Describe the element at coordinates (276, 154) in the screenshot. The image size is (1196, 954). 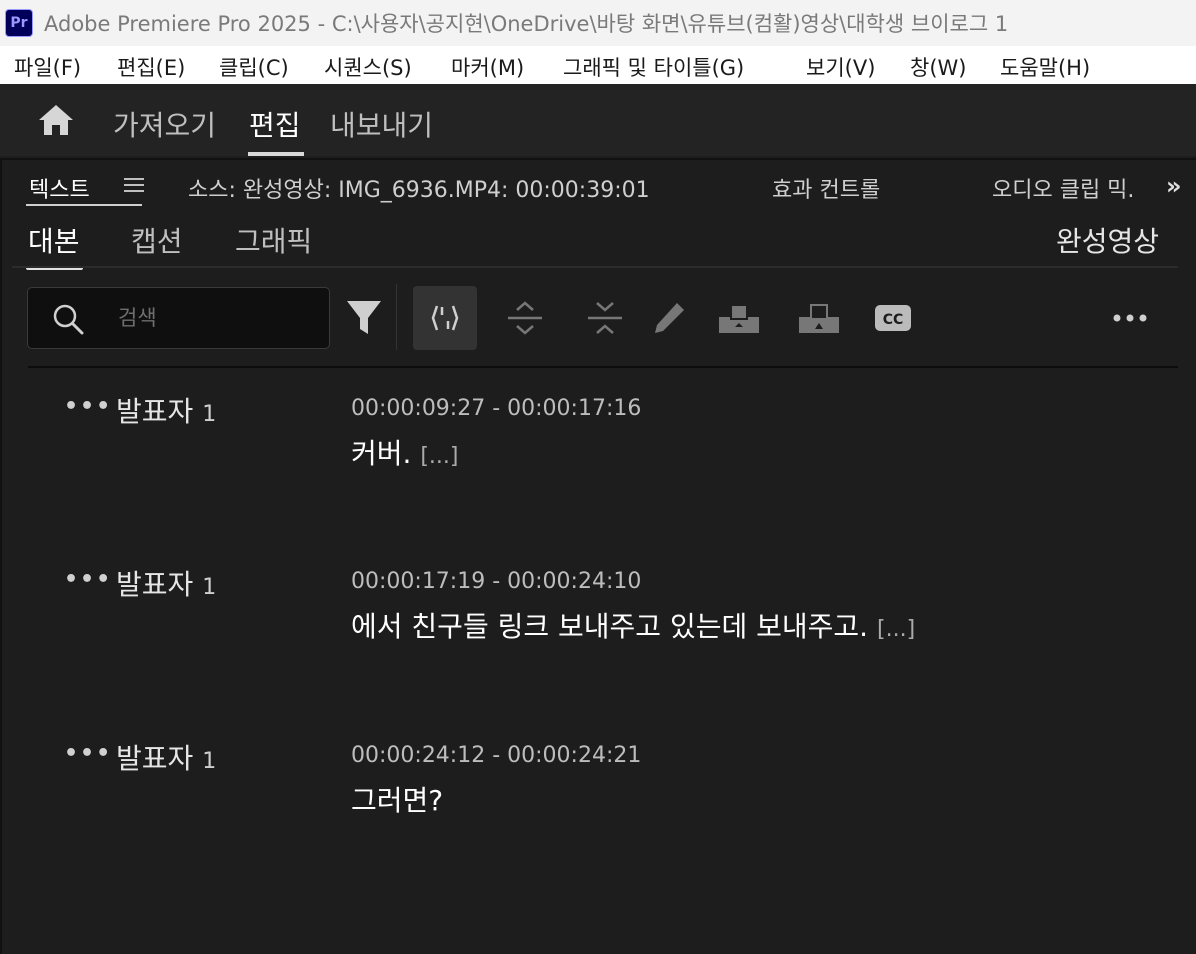
I see `active-workspace-indicator` at that location.